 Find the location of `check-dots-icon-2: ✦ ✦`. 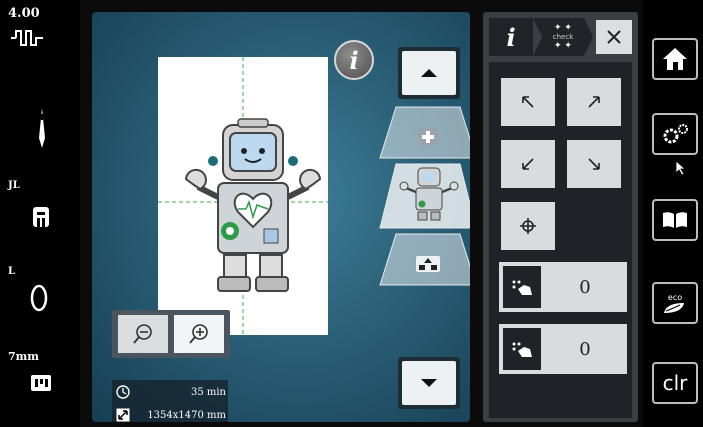

check-dots-icon-2: ✦ ✦ is located at coordinates (563, 46).